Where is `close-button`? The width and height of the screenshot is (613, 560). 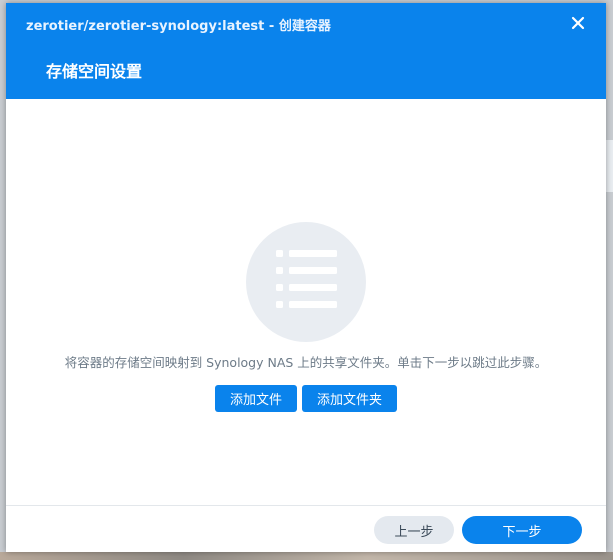
close-button is located at coordinates (578, 23).